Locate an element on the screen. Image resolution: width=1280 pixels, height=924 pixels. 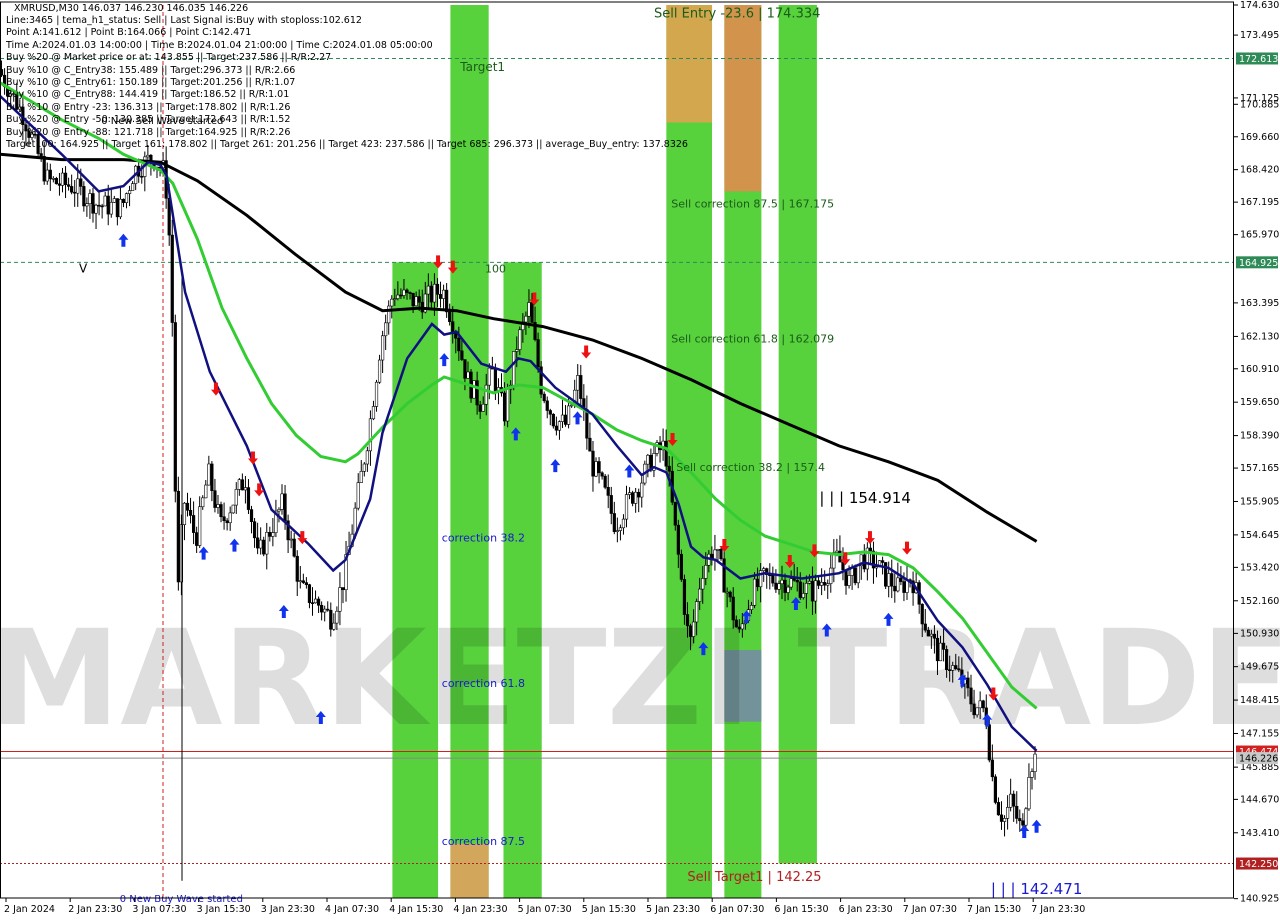
chart-annotation: V is located at coordinates (83, 268).